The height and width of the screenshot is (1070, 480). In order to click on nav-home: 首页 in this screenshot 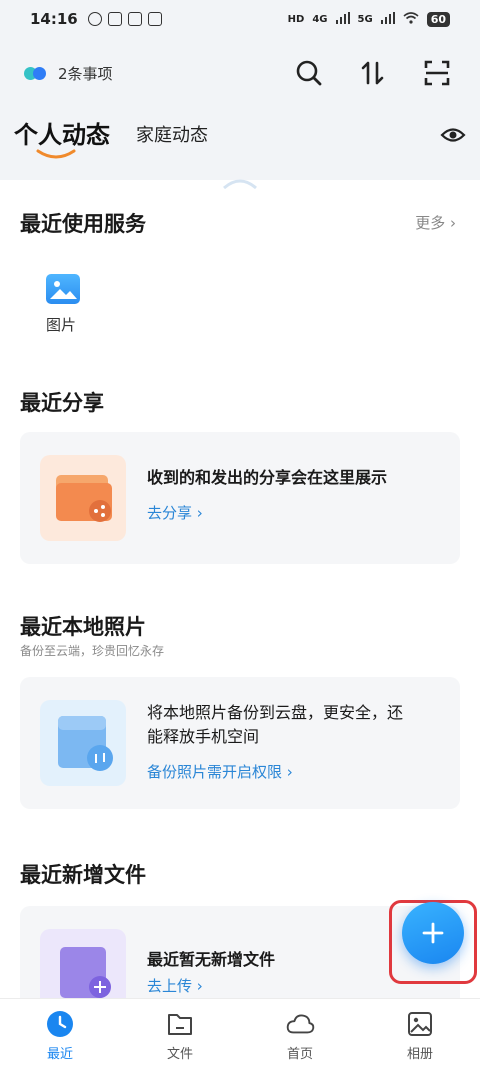, I will do `click(300, 1034)`.